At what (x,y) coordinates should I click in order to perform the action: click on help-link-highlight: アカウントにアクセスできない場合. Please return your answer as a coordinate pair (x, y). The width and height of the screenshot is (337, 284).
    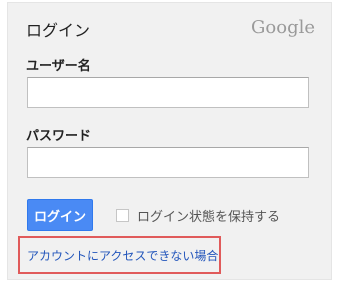
    Looking at the image, I should click on (119, 255).